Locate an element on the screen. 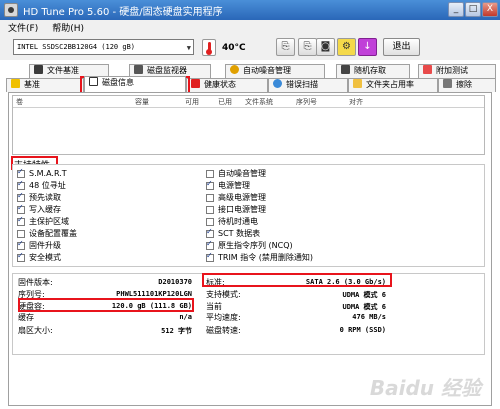  feature-label: 设备配置覆盖 is located at coordinates (53, 233).